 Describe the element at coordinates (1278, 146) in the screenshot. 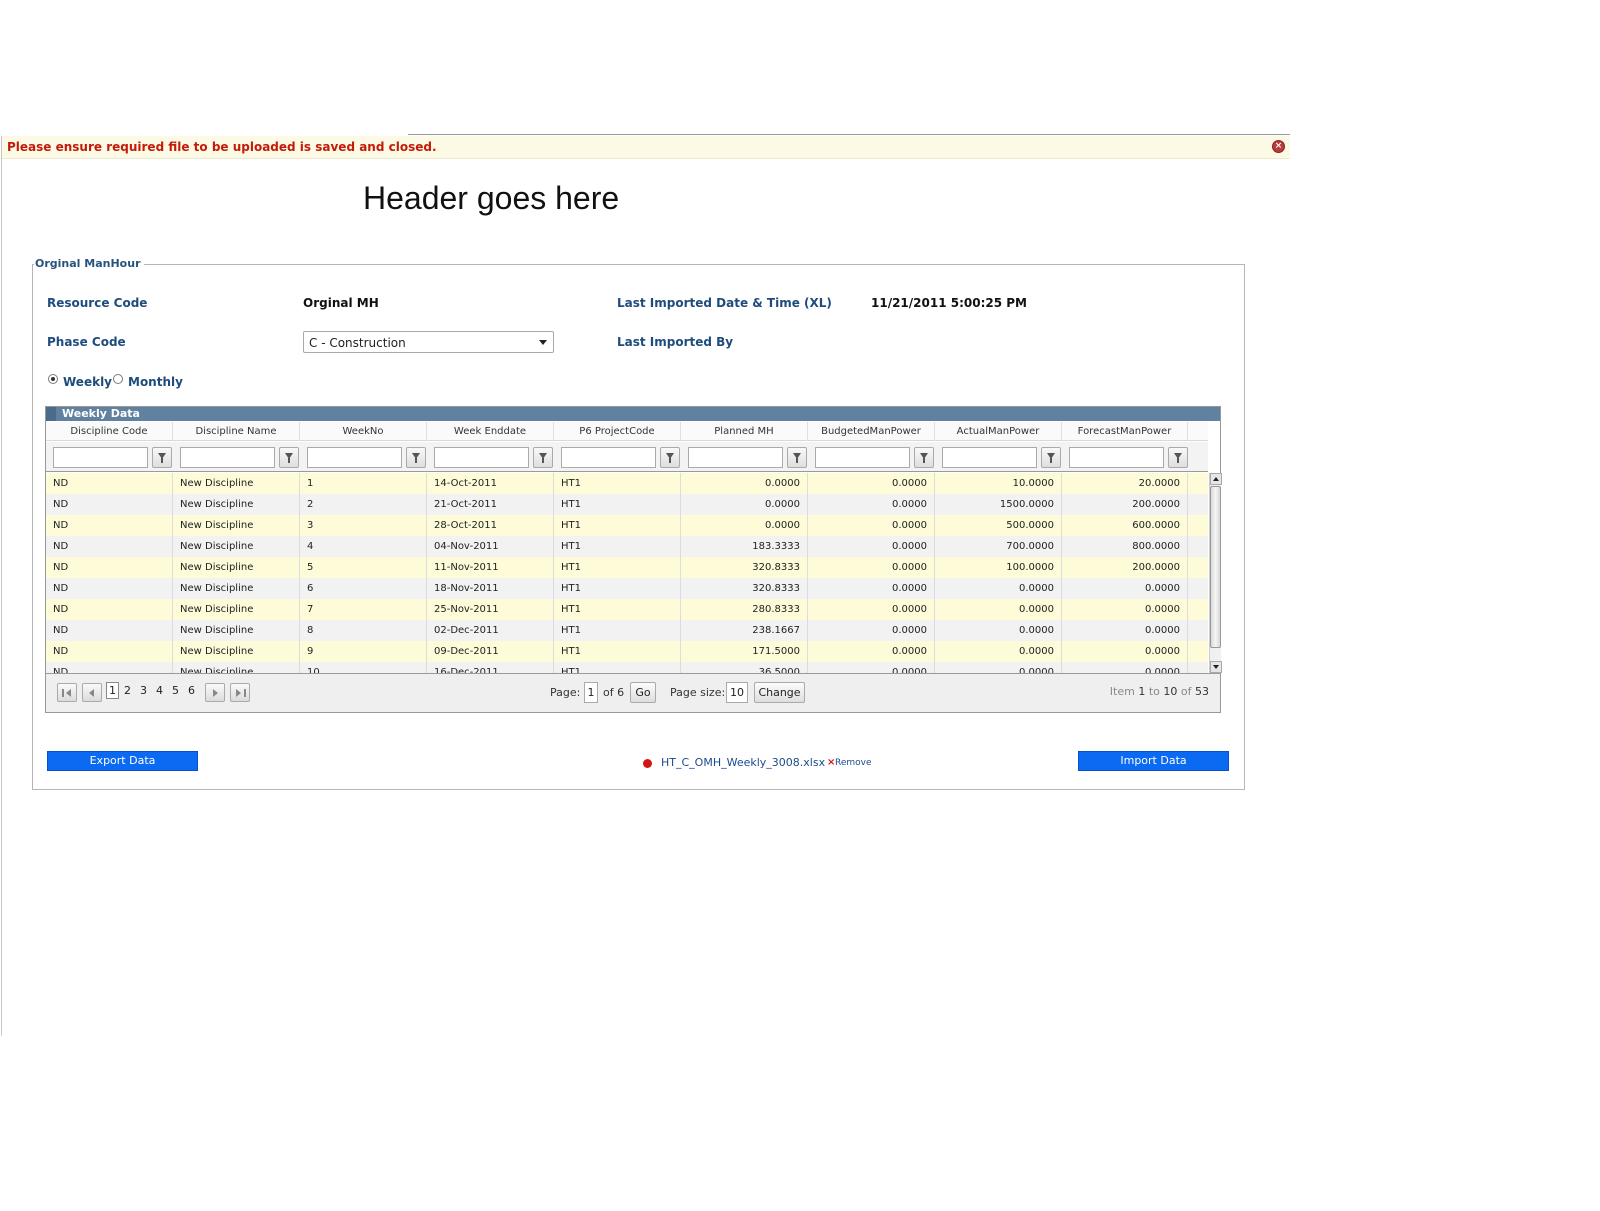

I see `close-icon: ×` at that location.